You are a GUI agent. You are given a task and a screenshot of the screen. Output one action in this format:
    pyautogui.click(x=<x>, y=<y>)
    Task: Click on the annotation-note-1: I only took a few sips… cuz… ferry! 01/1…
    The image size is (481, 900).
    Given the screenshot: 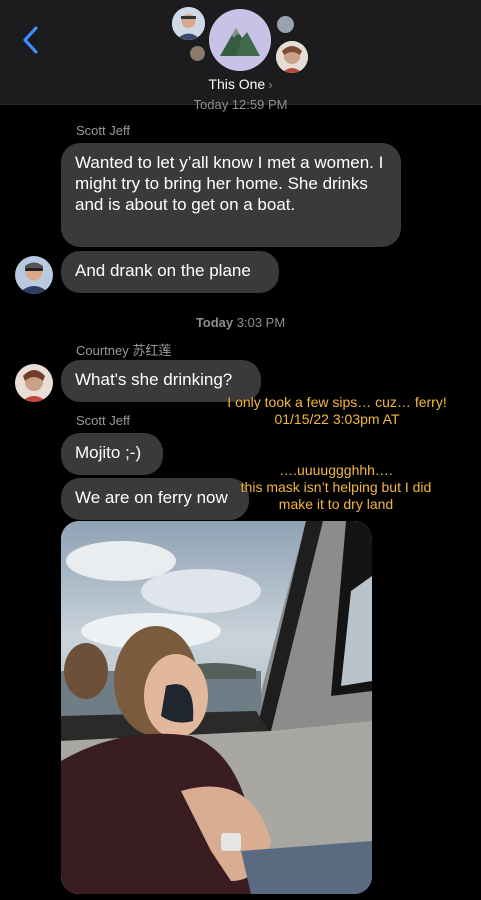 What is the action you would take?
    pyautogui.click(x=337, y=411)
    